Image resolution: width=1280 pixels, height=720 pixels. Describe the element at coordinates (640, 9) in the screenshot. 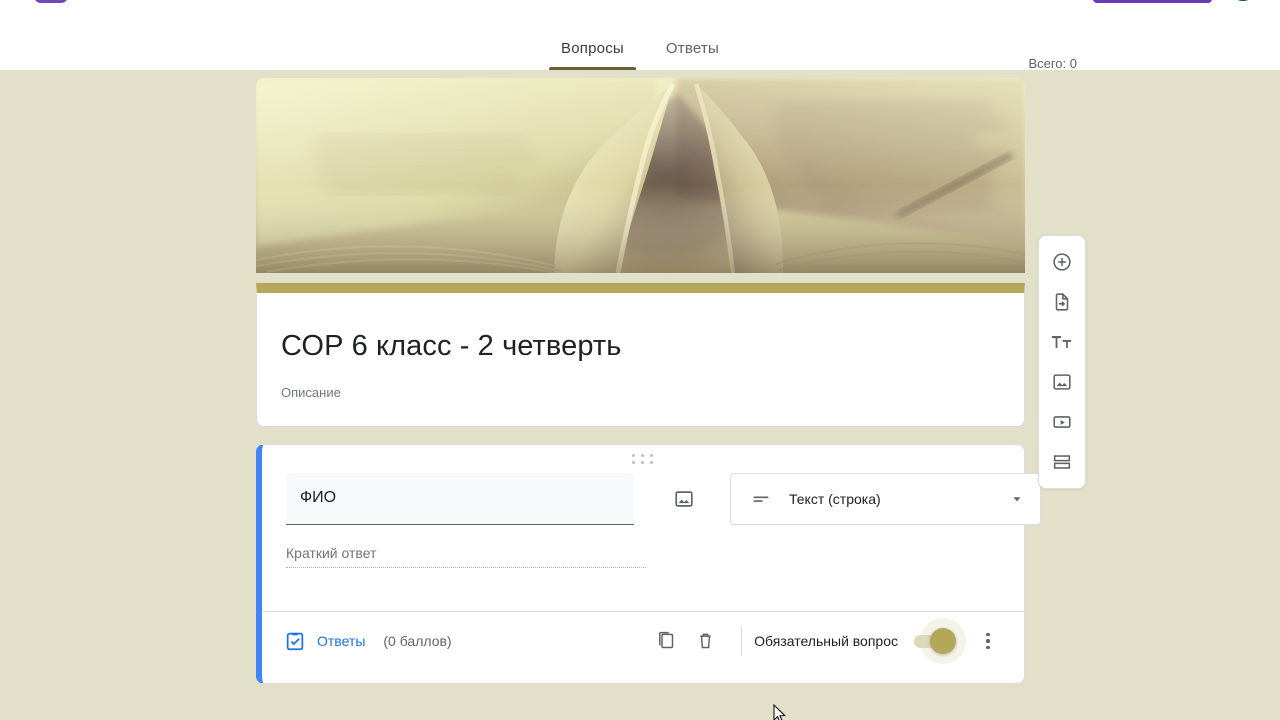

I see `app-bar: СОР 6 класс - 2 четверть Отправить` at that location.